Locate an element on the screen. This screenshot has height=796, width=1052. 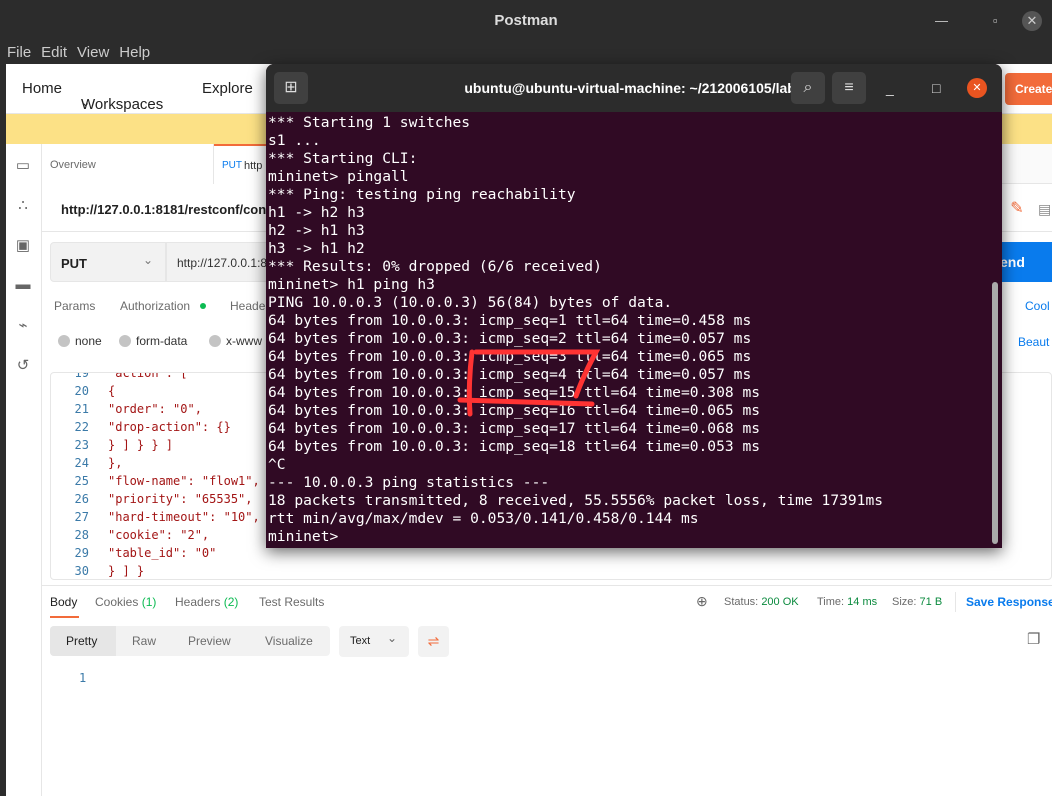
resp-tab-cookies: Cookies (1) is located at coordinates (125, 602).